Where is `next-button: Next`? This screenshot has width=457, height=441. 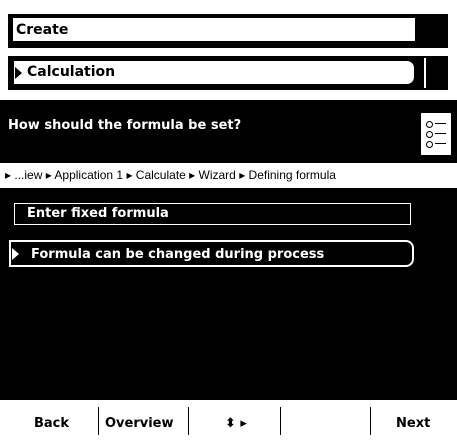 next-button: Next is located at coordinates (413, 423).